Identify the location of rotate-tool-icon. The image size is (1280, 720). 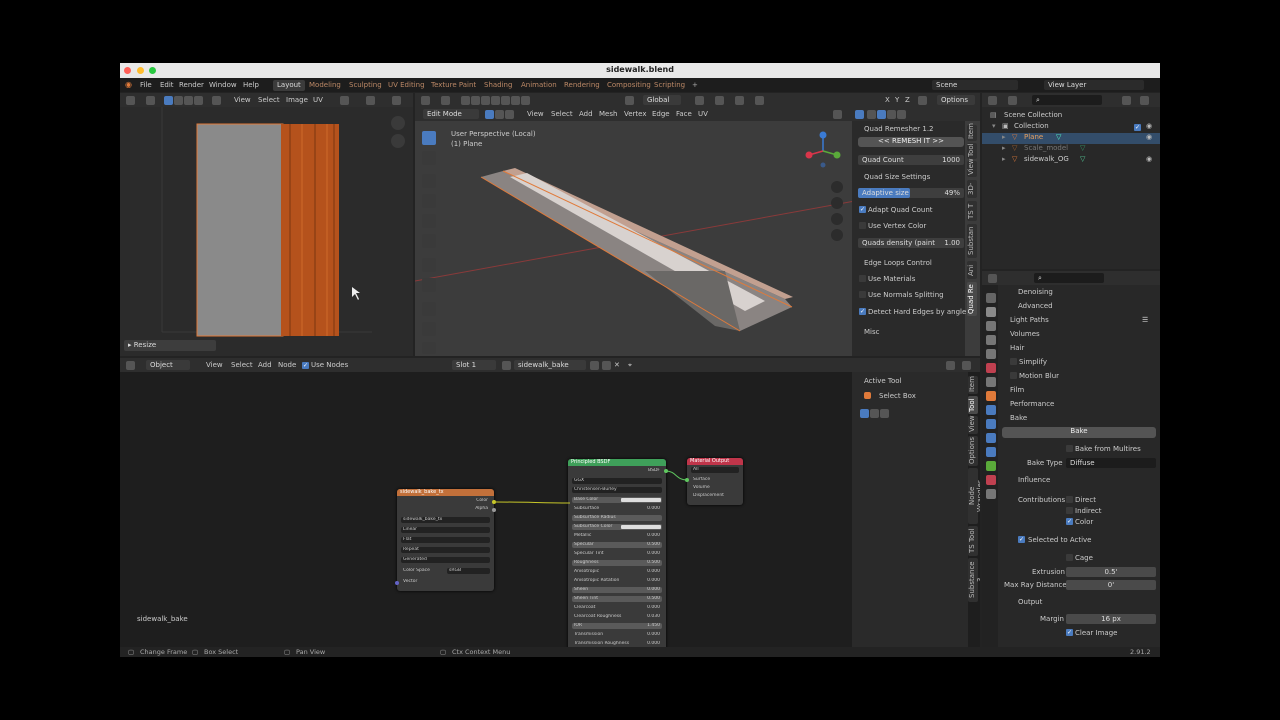
(429, 201).